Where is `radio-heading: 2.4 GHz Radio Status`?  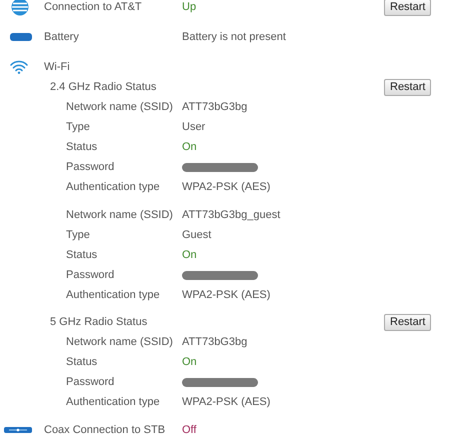
radio-heading: 2.4 GHz Radio Status is located at coordinates (103, 87).